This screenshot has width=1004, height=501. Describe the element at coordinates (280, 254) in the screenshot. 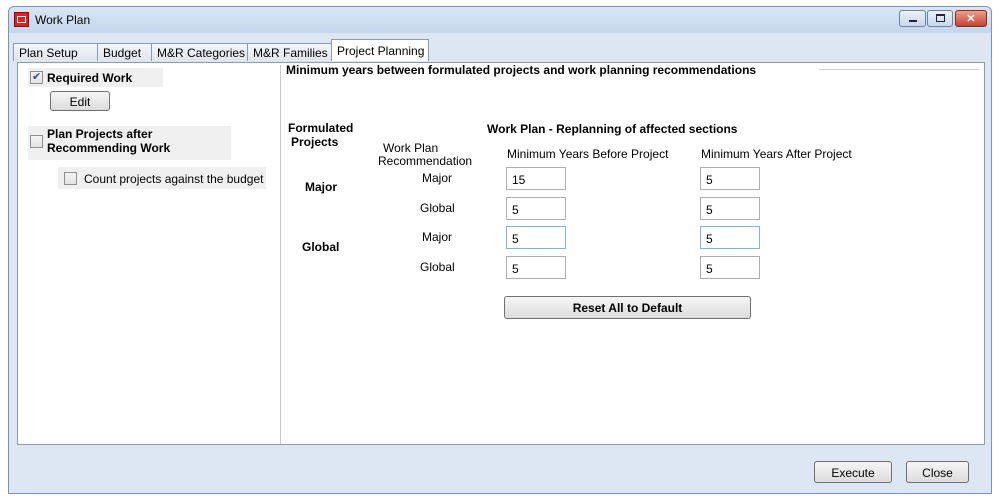

I see `column-divider` at that location.